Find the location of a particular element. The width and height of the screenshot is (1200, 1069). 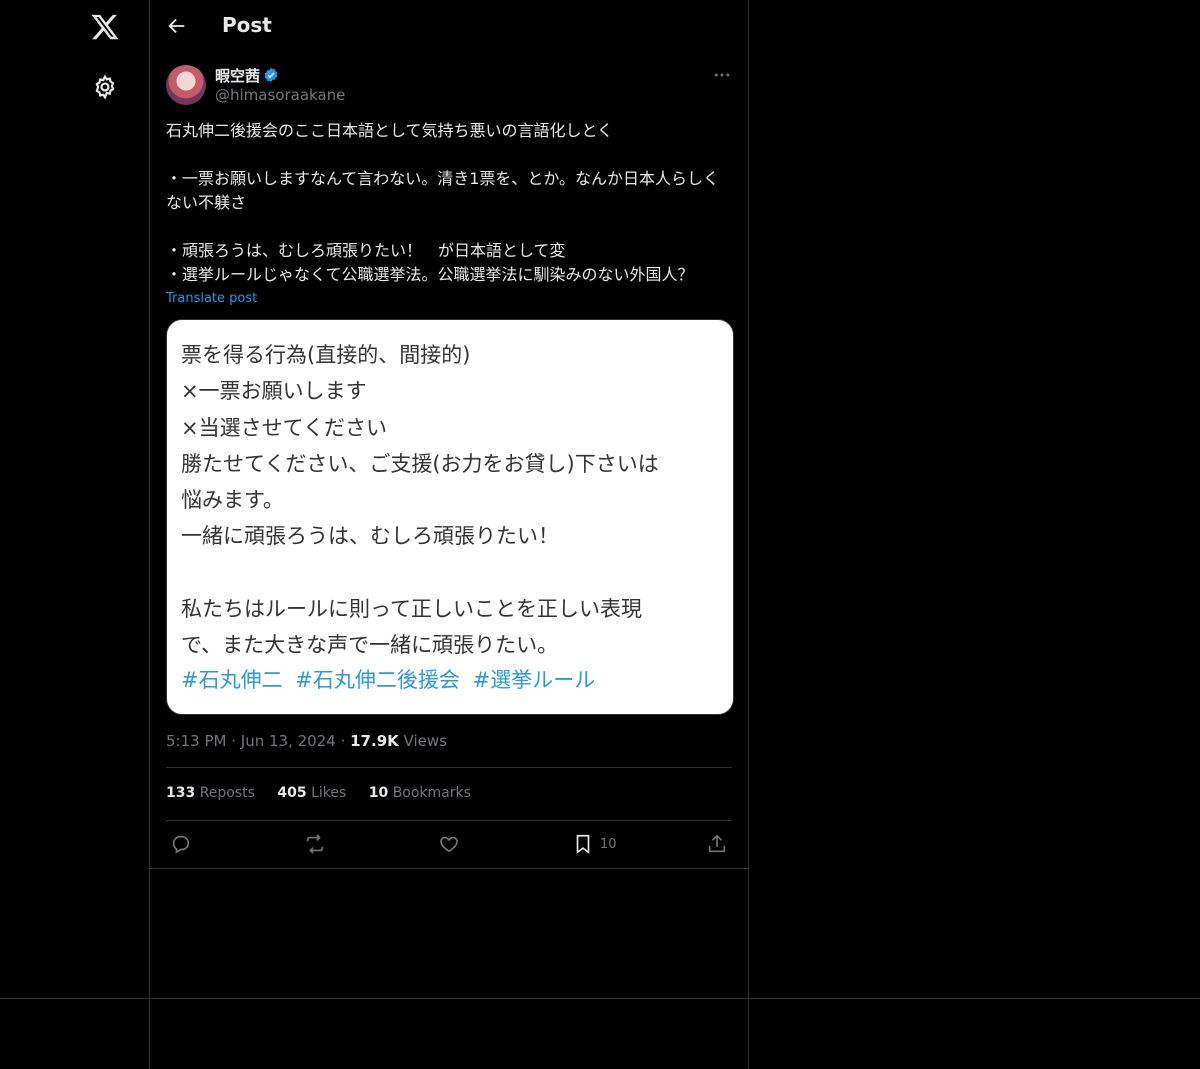

action-bar: 10 is located at coordinates (449, 845).